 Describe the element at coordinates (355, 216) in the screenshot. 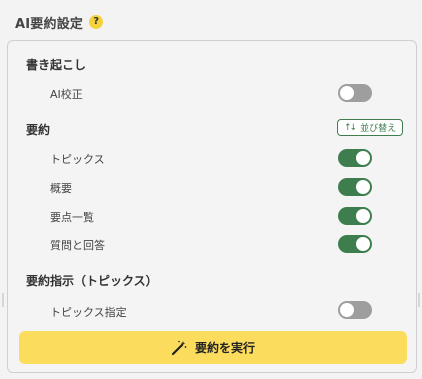

I see `summary-item-keypoints-toggle` at that location.